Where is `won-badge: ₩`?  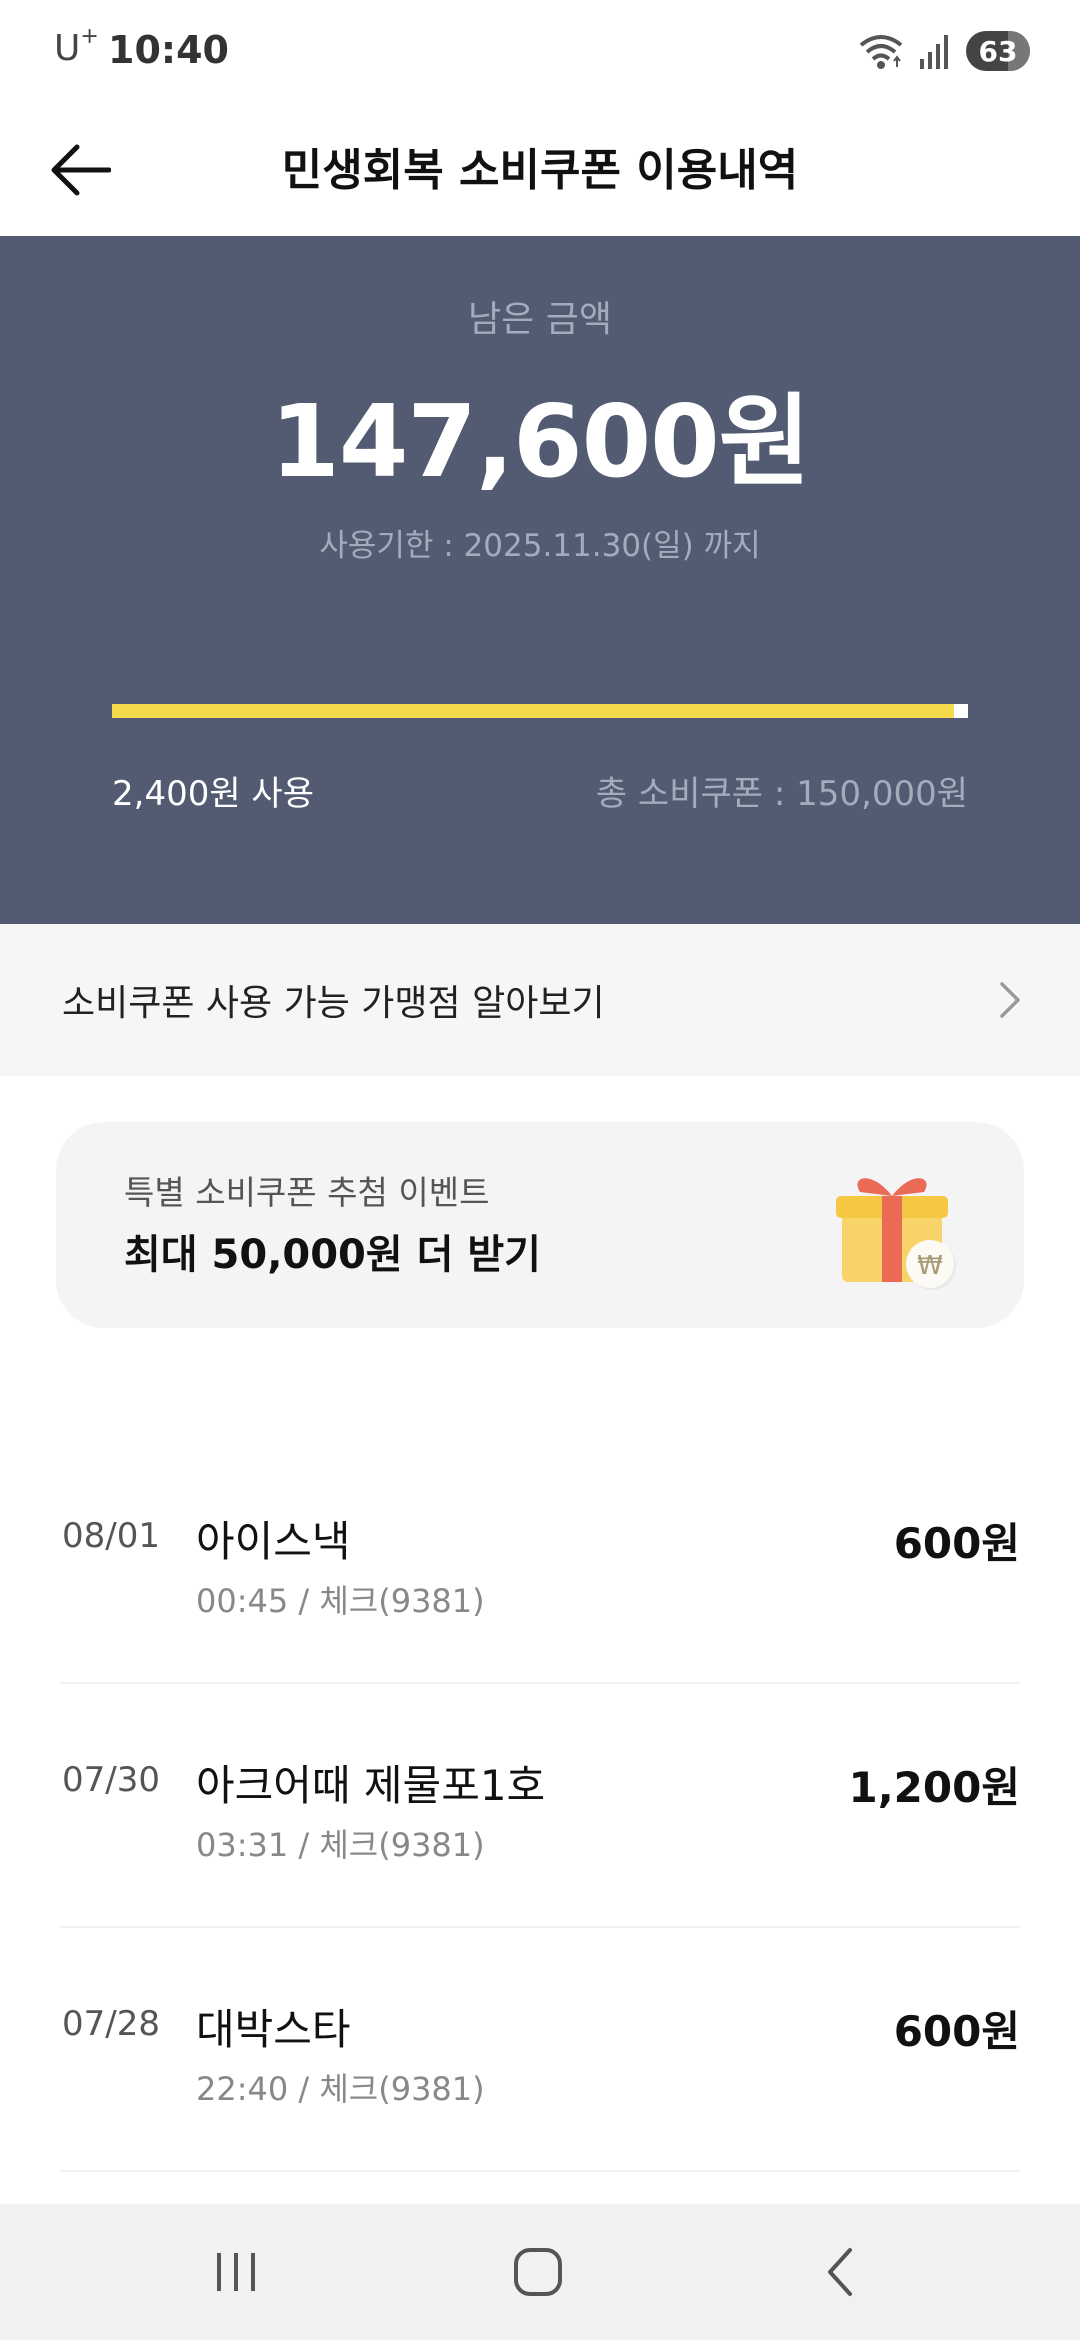 won-badge: ₩ is located at coordinates (930, 1266).